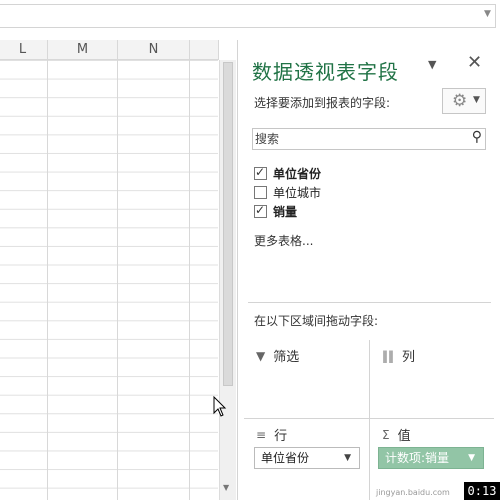 Image resolution: width=500 pixels, height=500 pixels. What do you see at coordinates (386, 434) in the screenshot?
I see `sigma-icon: Σ` at bounding box center [386, 434].